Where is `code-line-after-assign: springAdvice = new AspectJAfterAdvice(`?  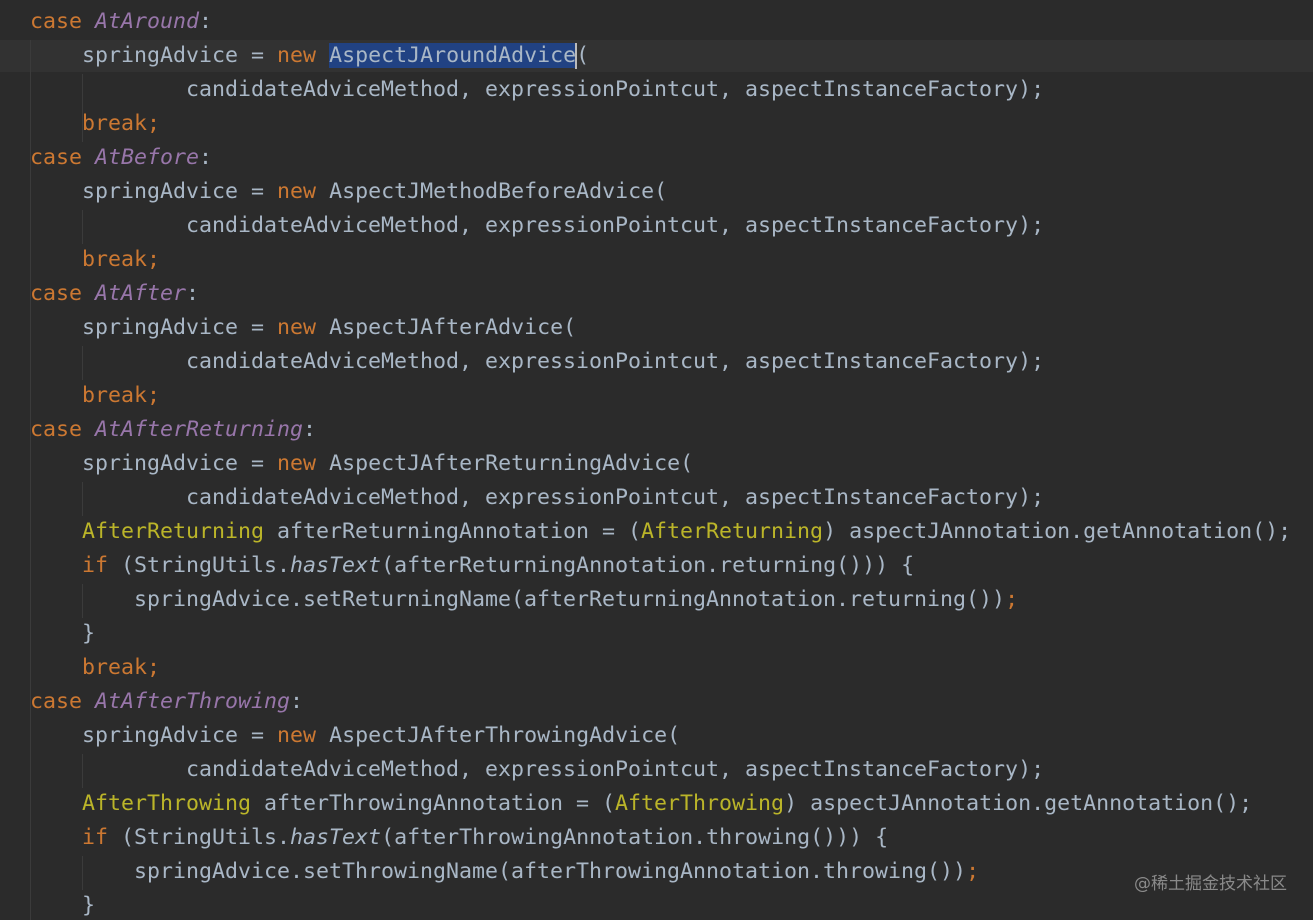
code-line-after-assign: springAdvice = new AspectJAfterAdvice( is located at coordinates (303, 328).